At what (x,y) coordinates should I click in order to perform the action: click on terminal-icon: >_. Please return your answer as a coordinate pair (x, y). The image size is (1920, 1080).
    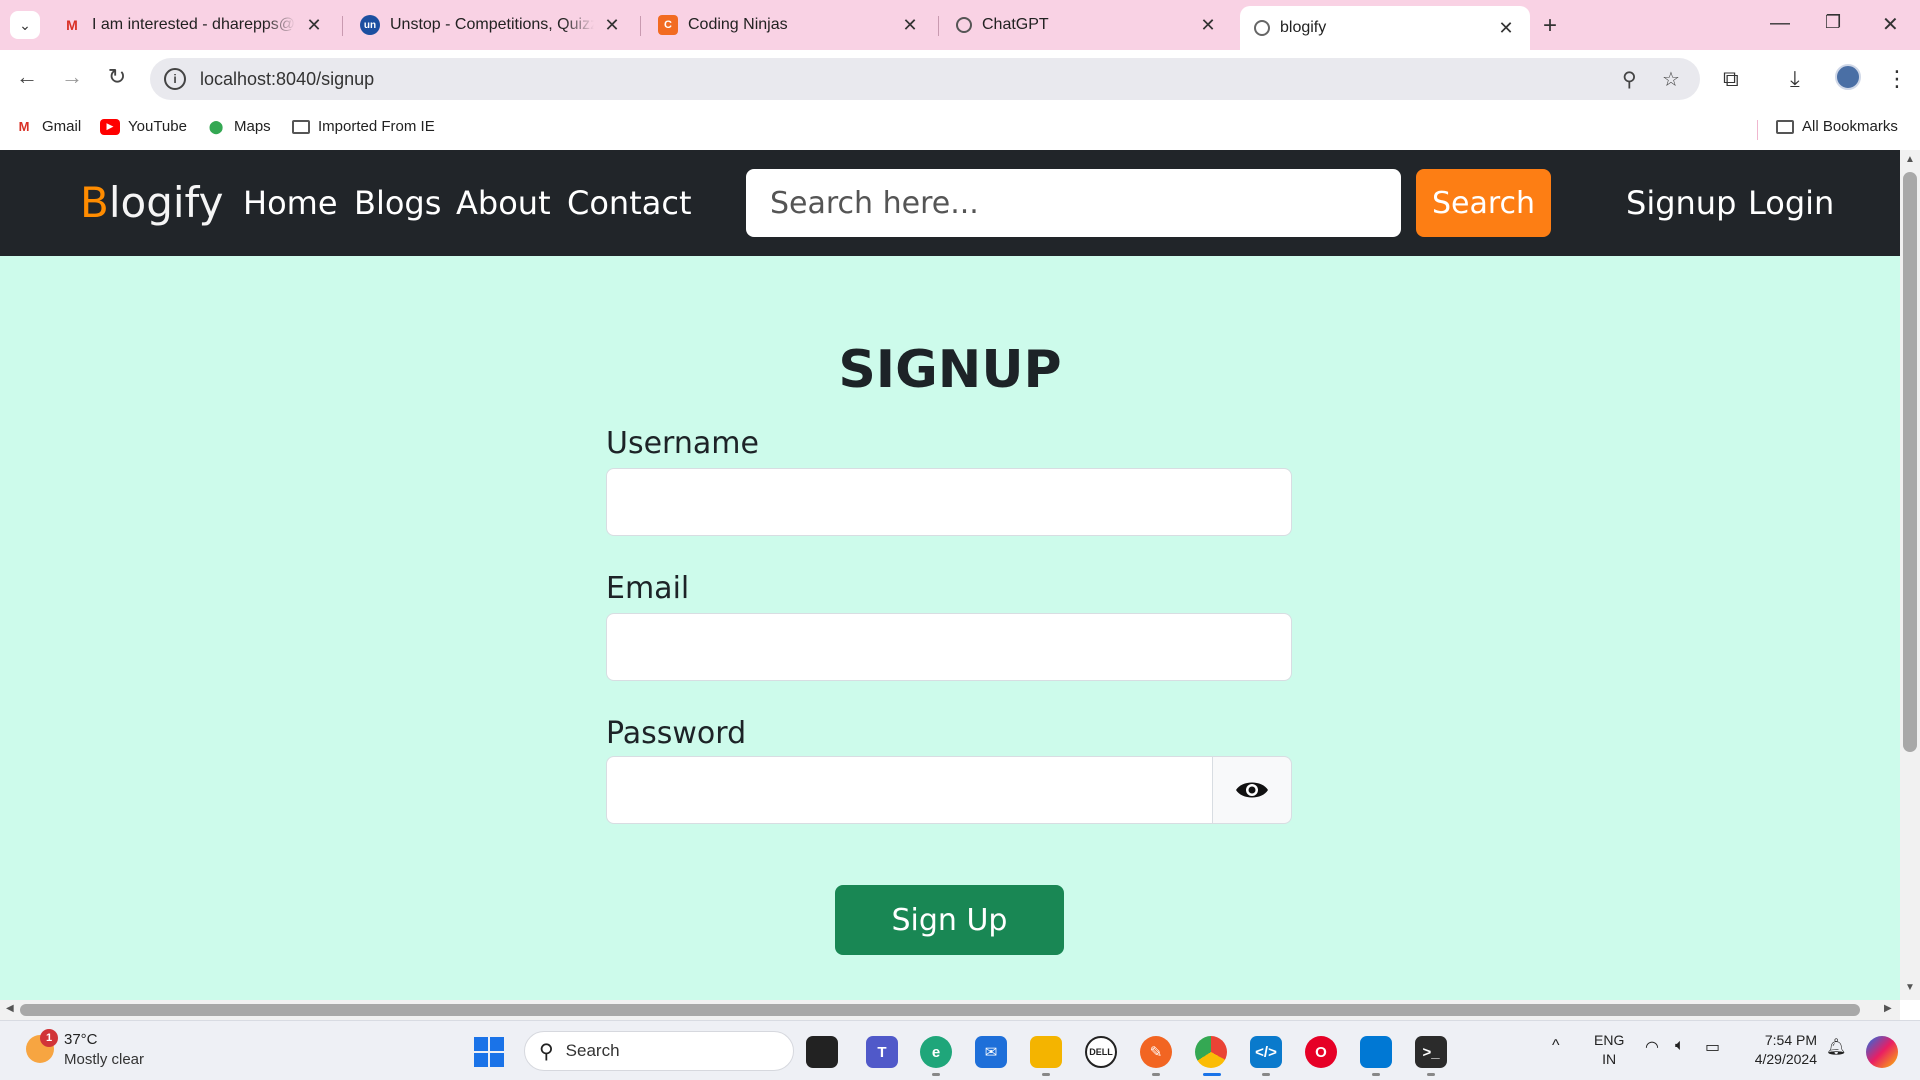
    Looking at the image, I should click on (1431, 1052).